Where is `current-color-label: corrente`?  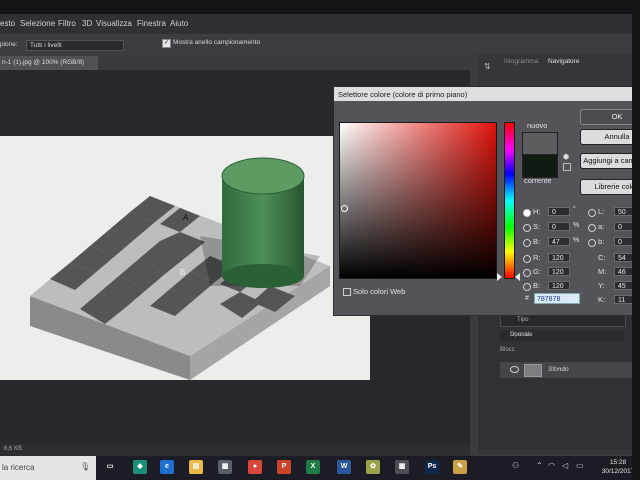 current-color-label: corrente is located at coordinates (538, 180).